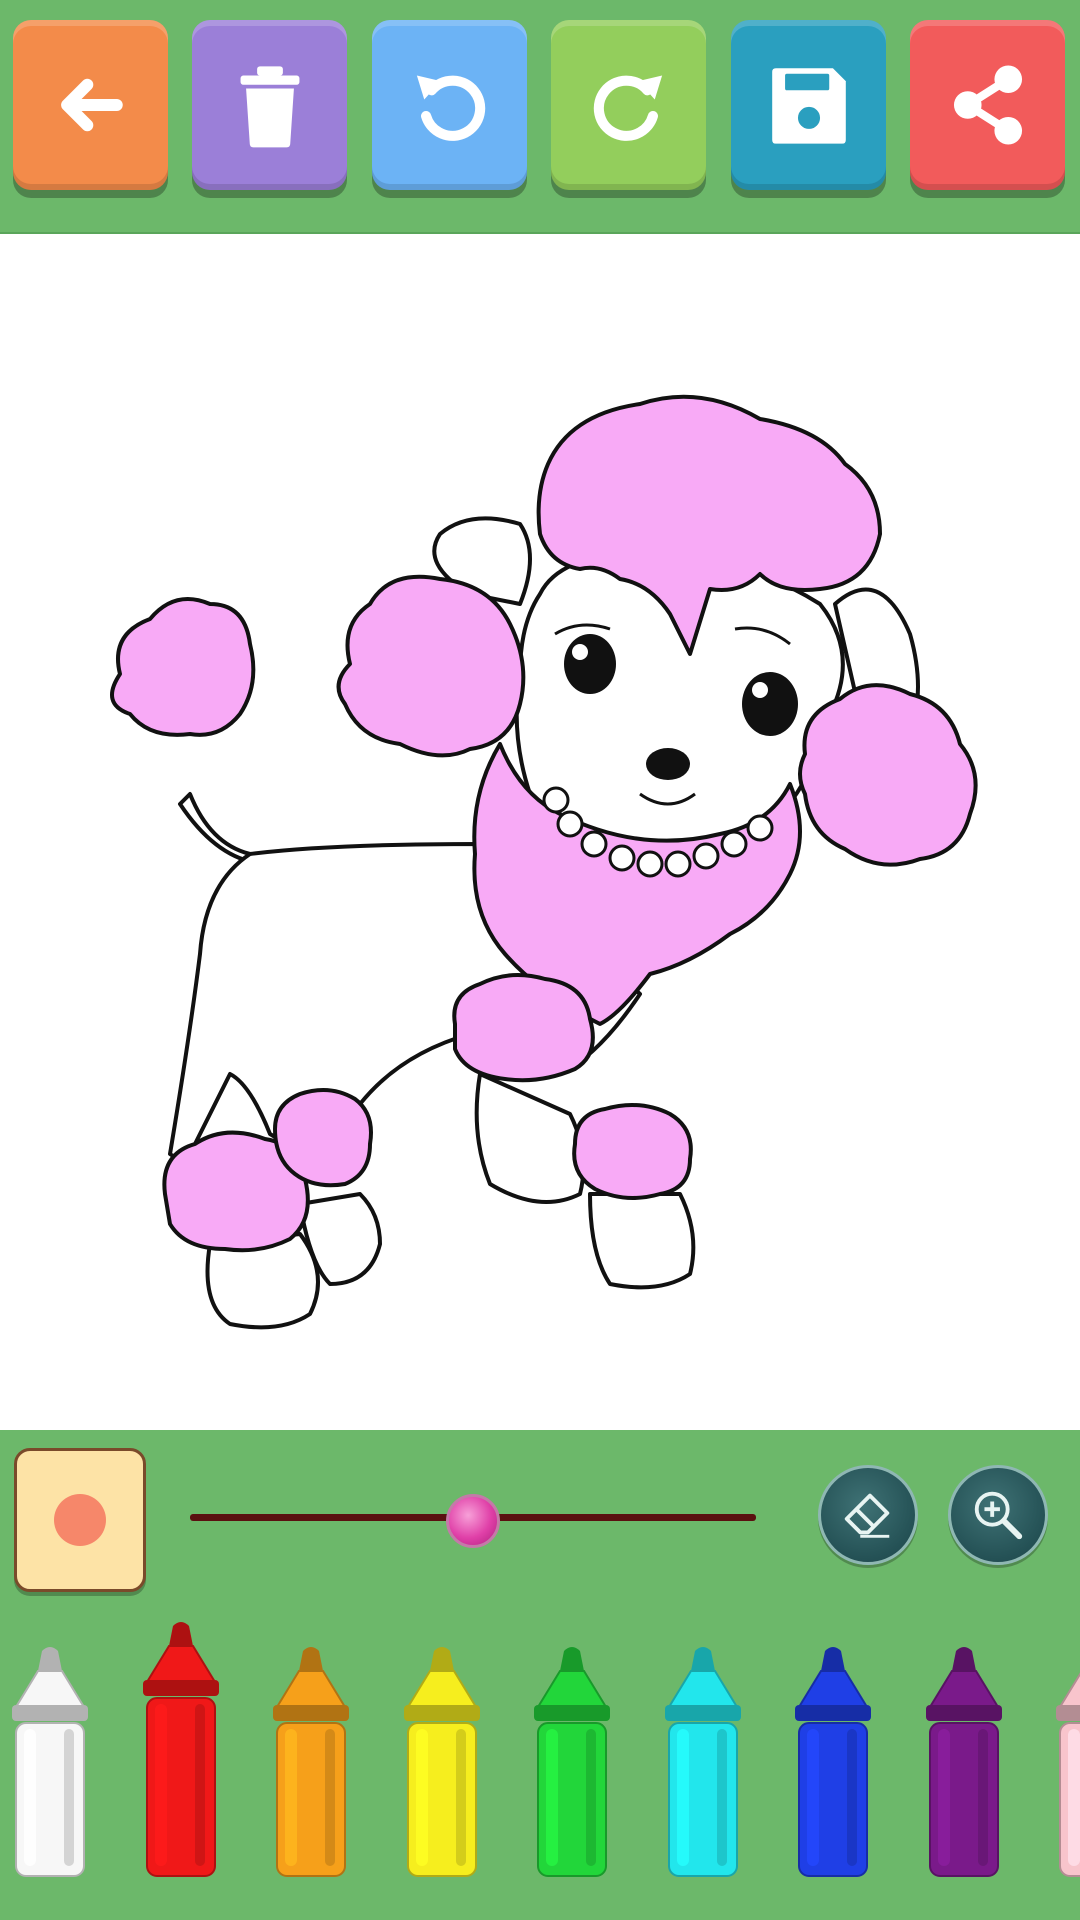 The width and height of the screenshot is (1080, 1920). I want to click on floppy-disk-icon, so click(808, 106).